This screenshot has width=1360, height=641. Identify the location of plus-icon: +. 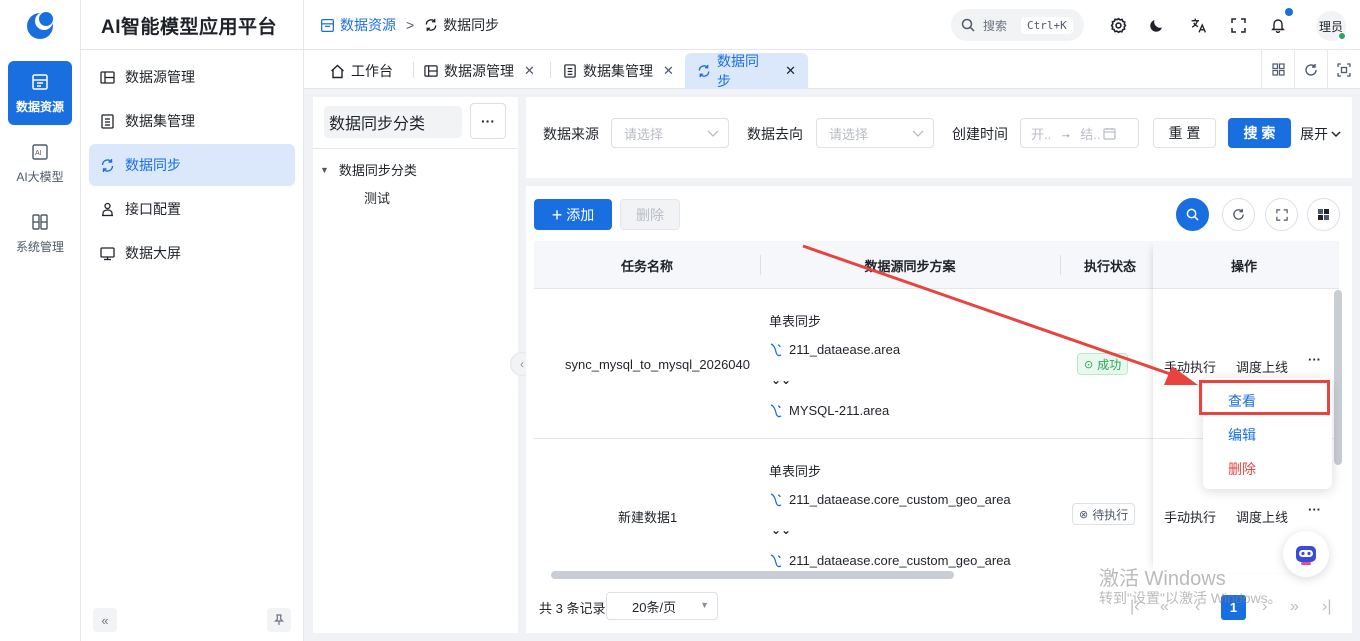
(557, 214).